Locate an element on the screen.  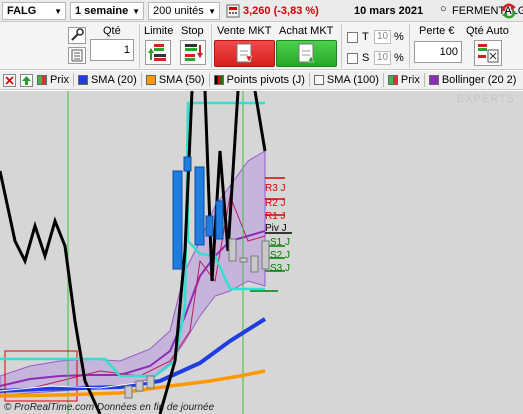
legend-item-prix-2: Prix is located at coordinates (403, 80).